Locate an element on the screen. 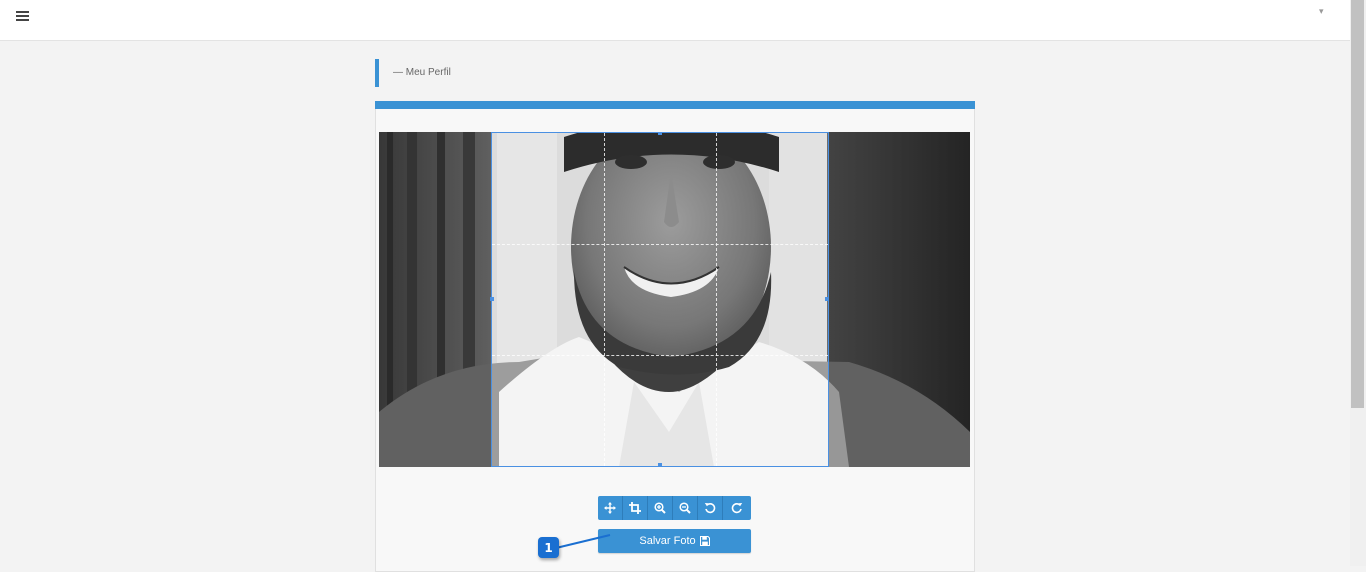 The width and height of the screenshot is (1366, 572). hamburger-menu-icon is located at coordinates (23, 17).